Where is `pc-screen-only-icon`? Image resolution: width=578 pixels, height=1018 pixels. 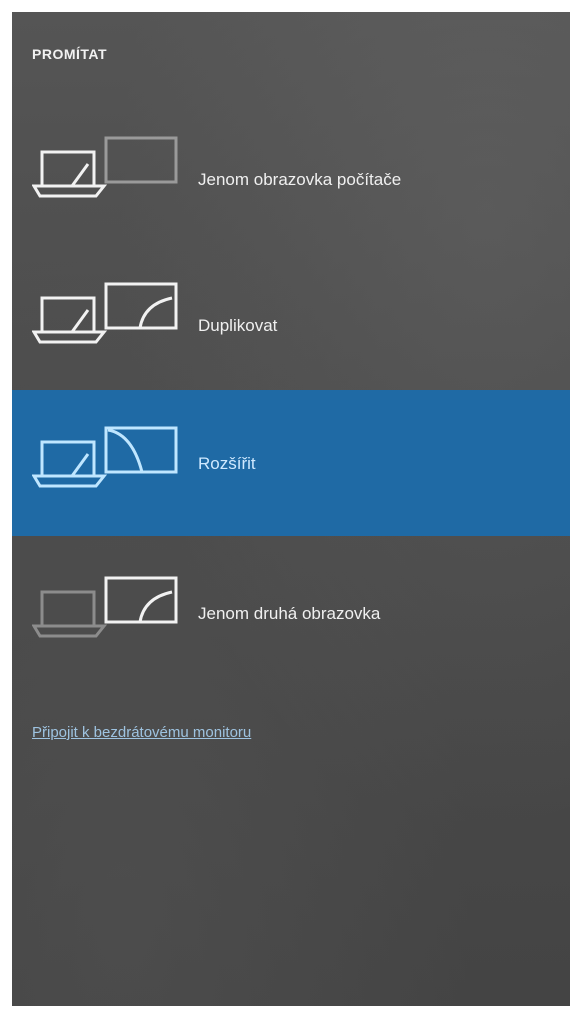
pc-screen-only-icon is located at coordinates (105, 167).